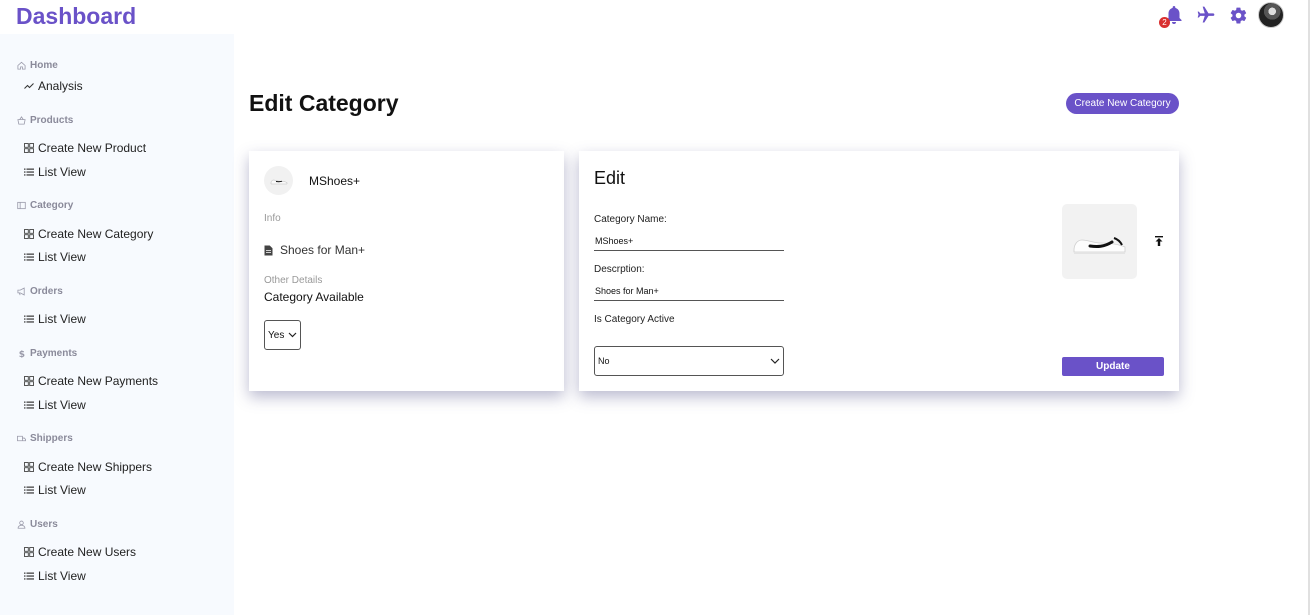 The image size is (1310, 615). Describe the element at coordinates (634, 319) in the screenshot. I see `is-category-active-label: Is Category Active` at that location.